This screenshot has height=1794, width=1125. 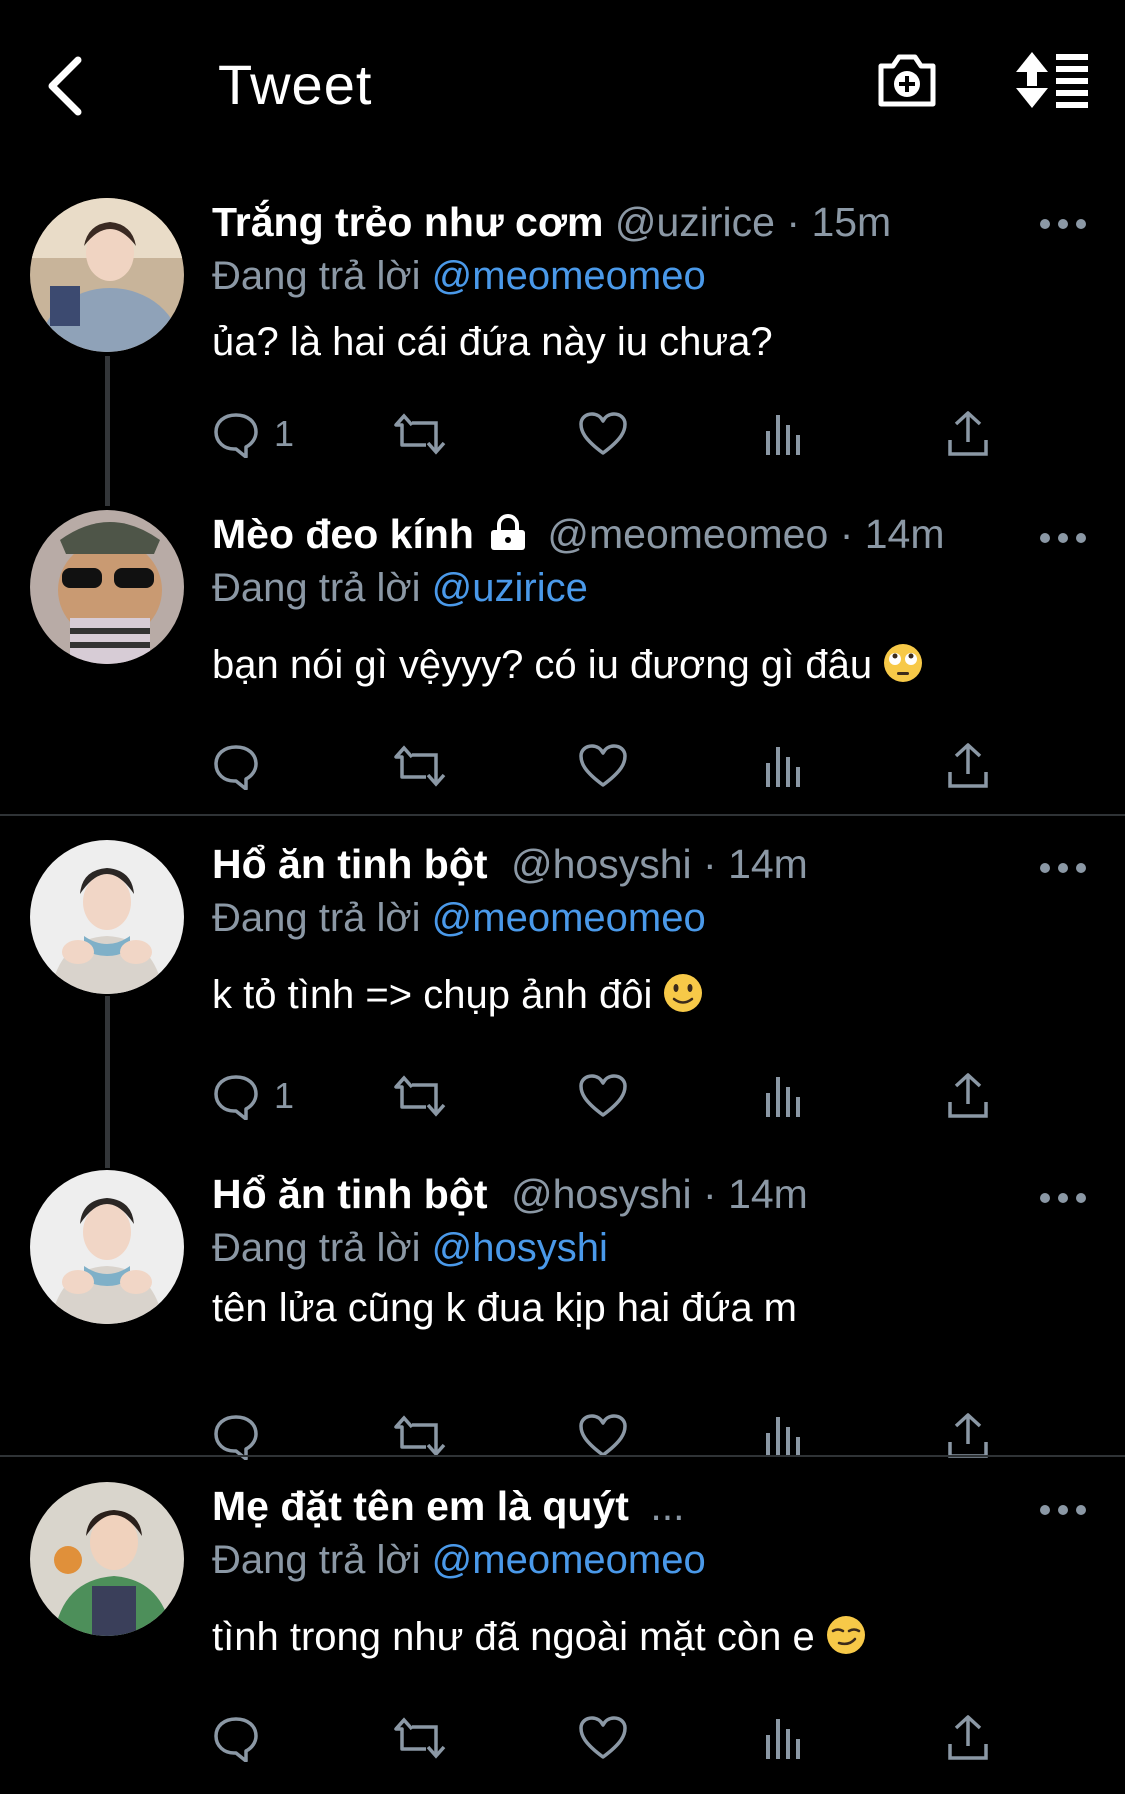 I want to click on sort-replies-icon, so click(x=1052, y=80).